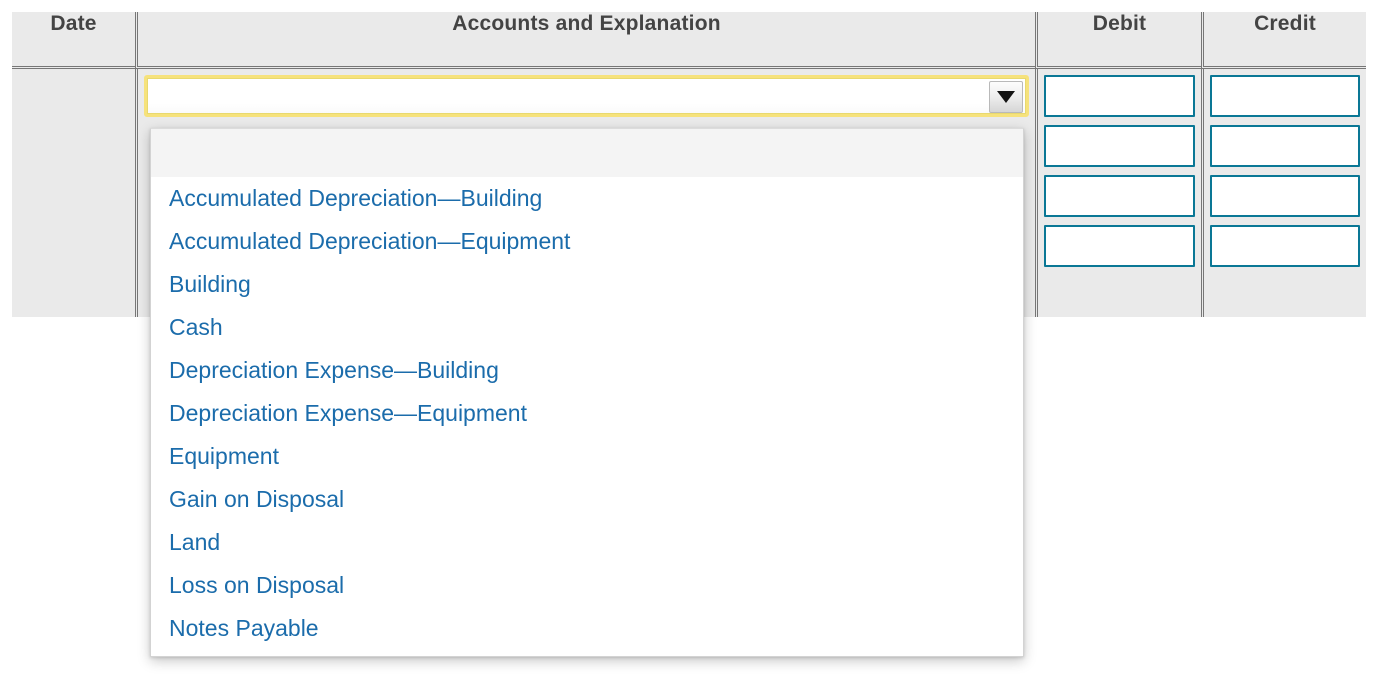 The height and width of the screenshot is (688, 1394). What do you see at coordinates (1118, 40) in the screenshot?
I see `column-header-debit: Debit` at bounding box center [1118, 40].